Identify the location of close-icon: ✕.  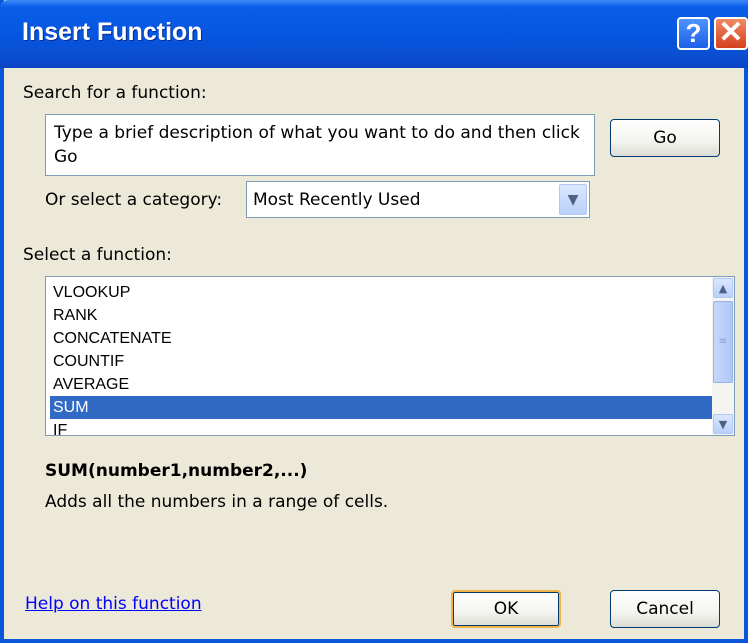
(731, 33).